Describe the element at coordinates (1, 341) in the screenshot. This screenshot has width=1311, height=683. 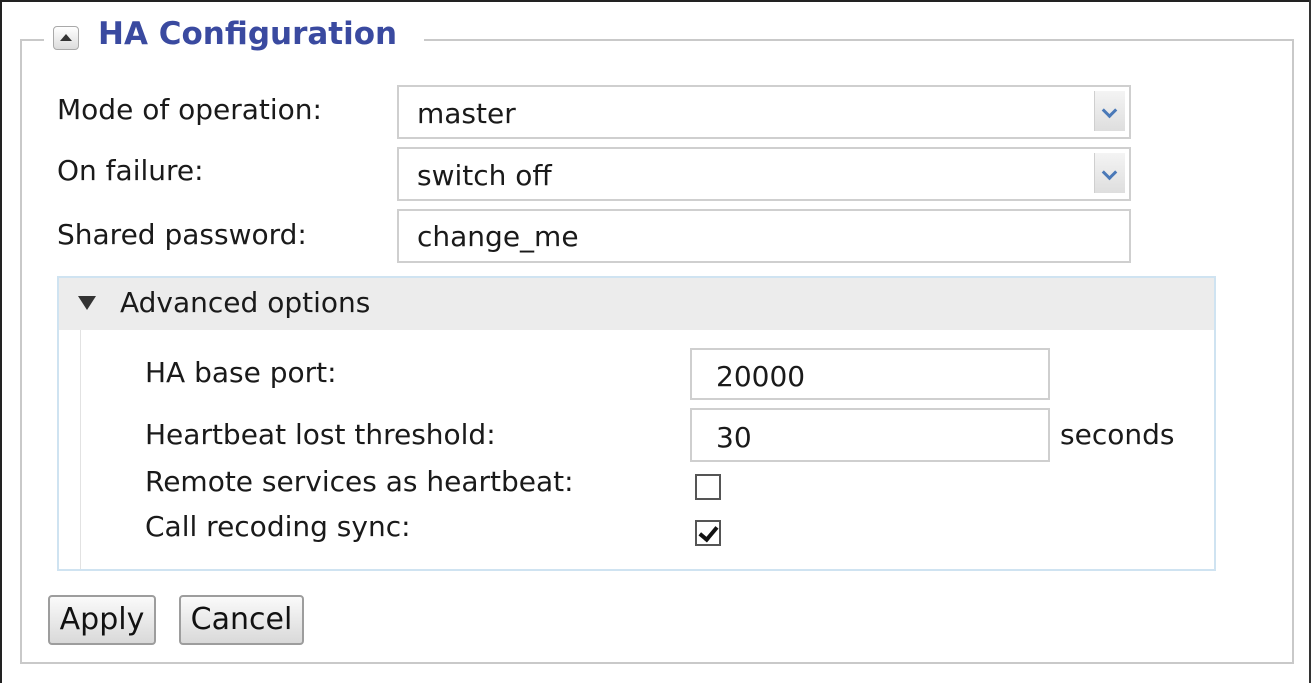
I see `window-left-edge` at that location.